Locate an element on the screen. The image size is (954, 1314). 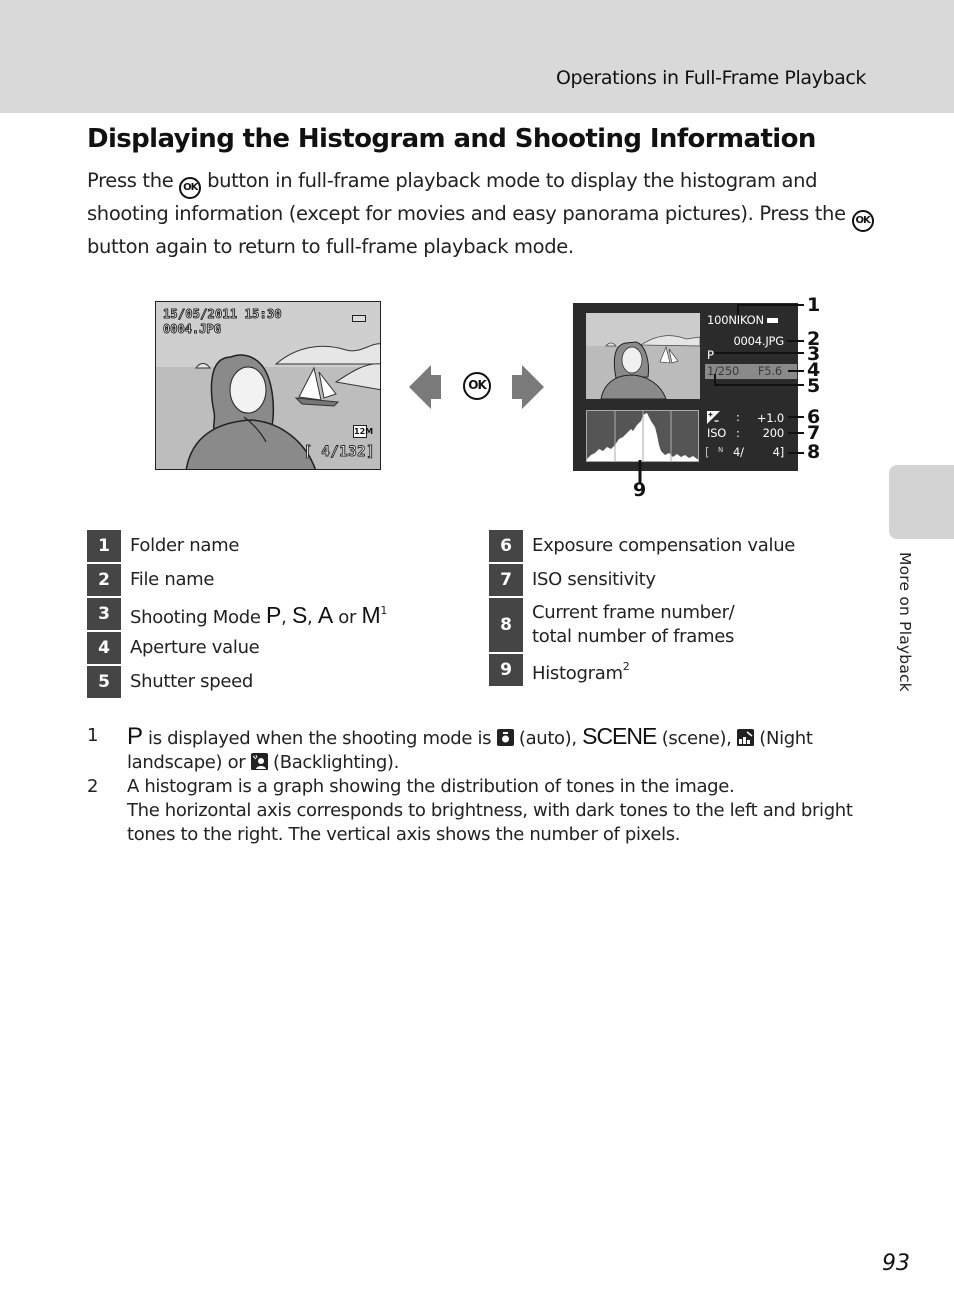
legend-item: 1 Folder name is located at coordinates (237, 546).